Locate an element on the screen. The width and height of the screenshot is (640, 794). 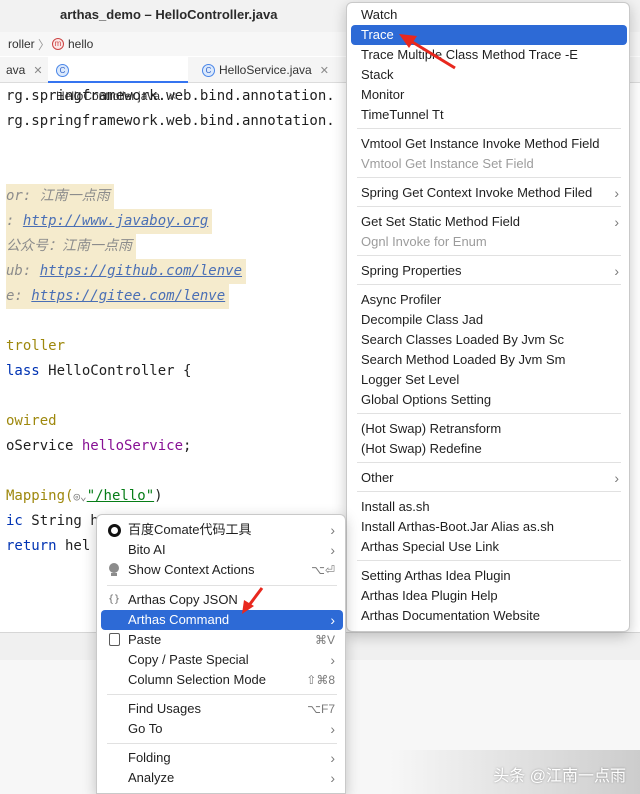
menu-item-label: Show Context Actions is located at coordinates (191, 569).